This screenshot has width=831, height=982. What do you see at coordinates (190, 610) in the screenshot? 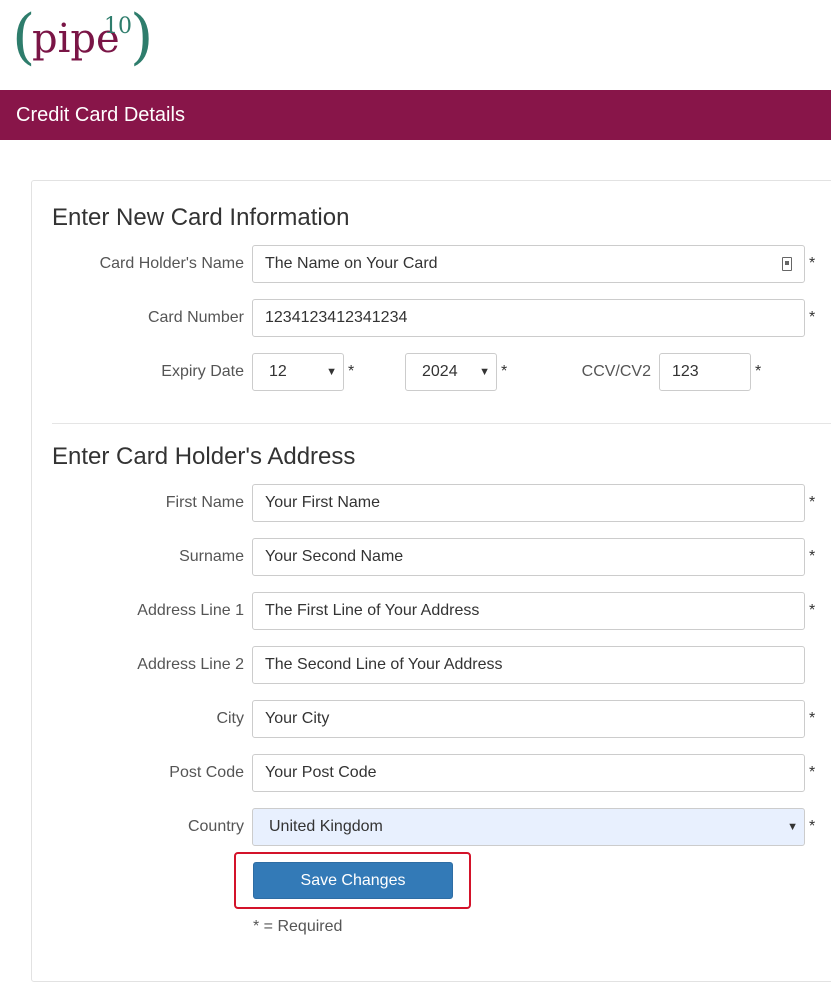
I see `address-line-1-label: Address Line 1` at bounding box center [190, 610].